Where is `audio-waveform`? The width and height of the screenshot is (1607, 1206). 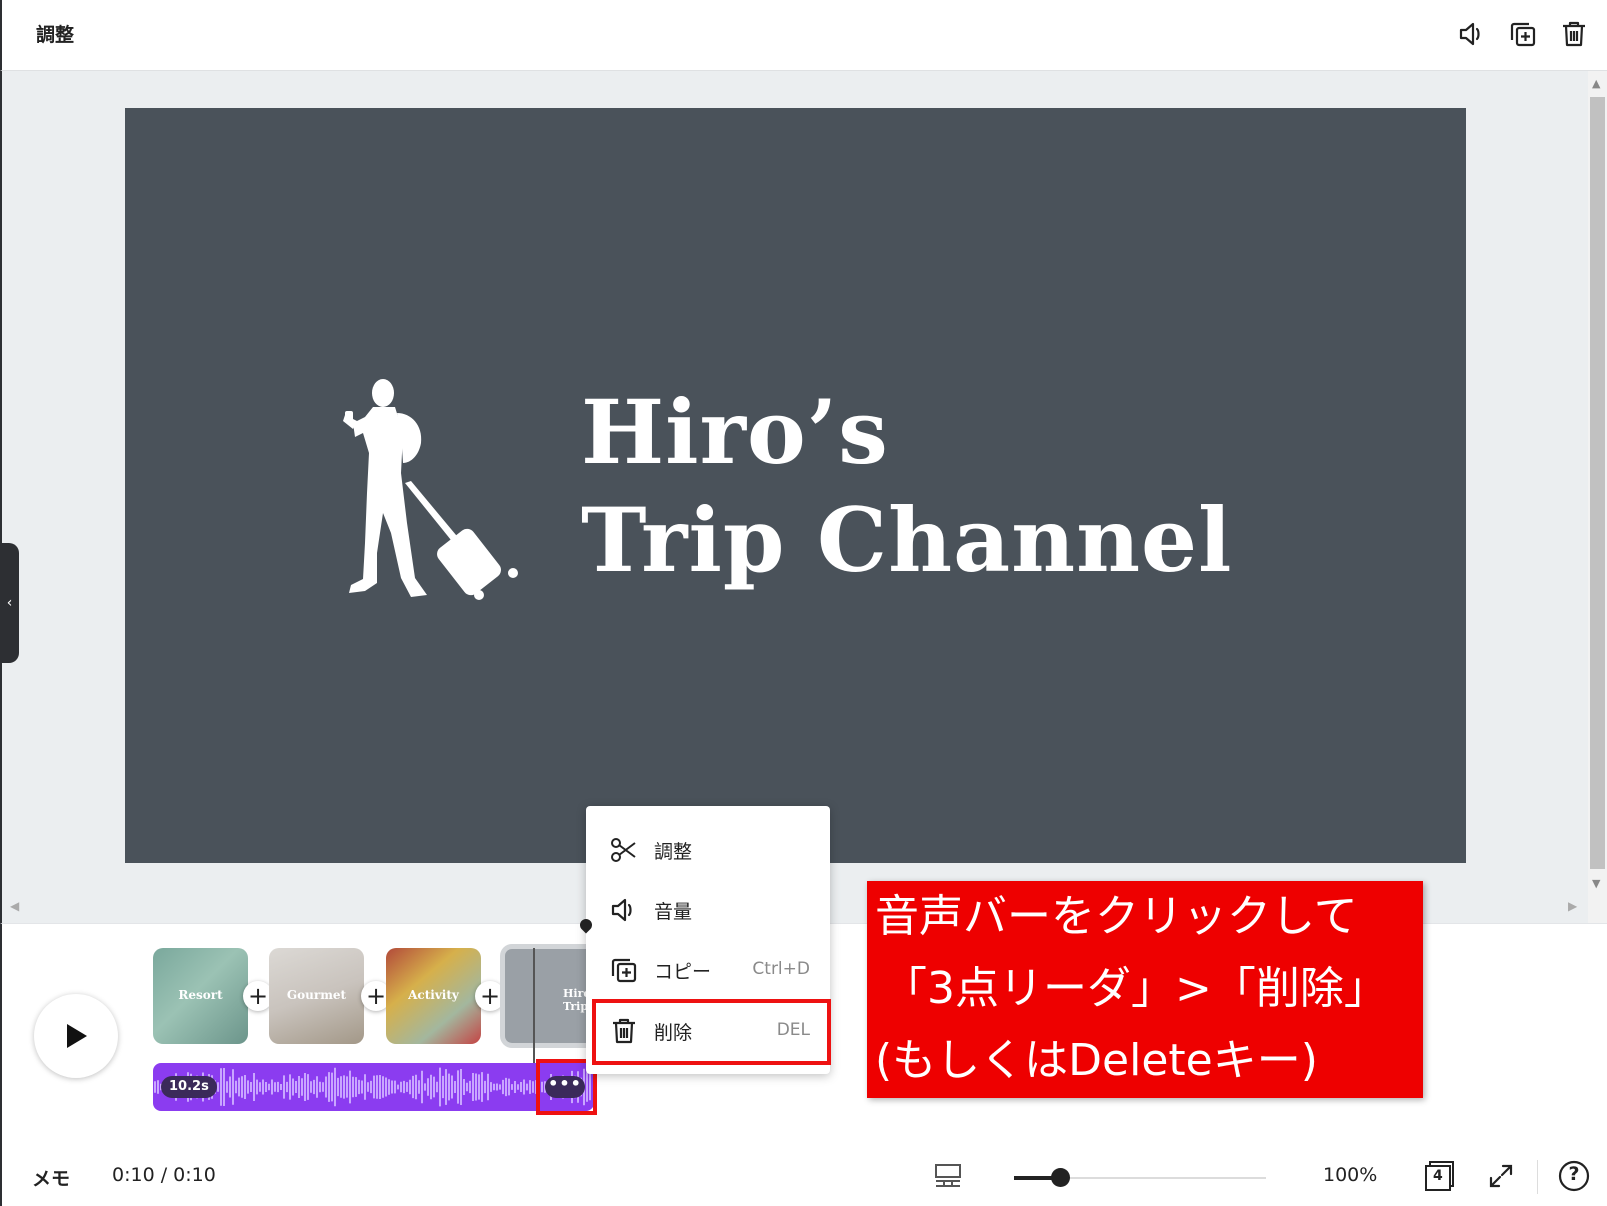
audio-waveform is located at coordinates (372, 1087).